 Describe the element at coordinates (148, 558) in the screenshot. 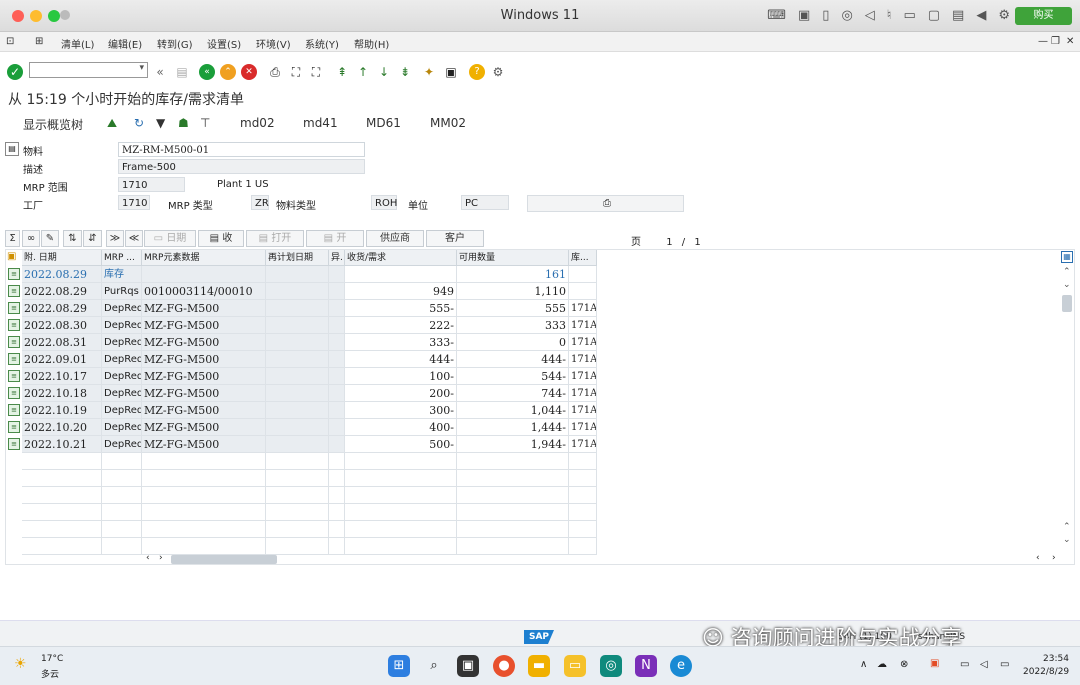

I see `scroll-left-icon: ‹` at that location.